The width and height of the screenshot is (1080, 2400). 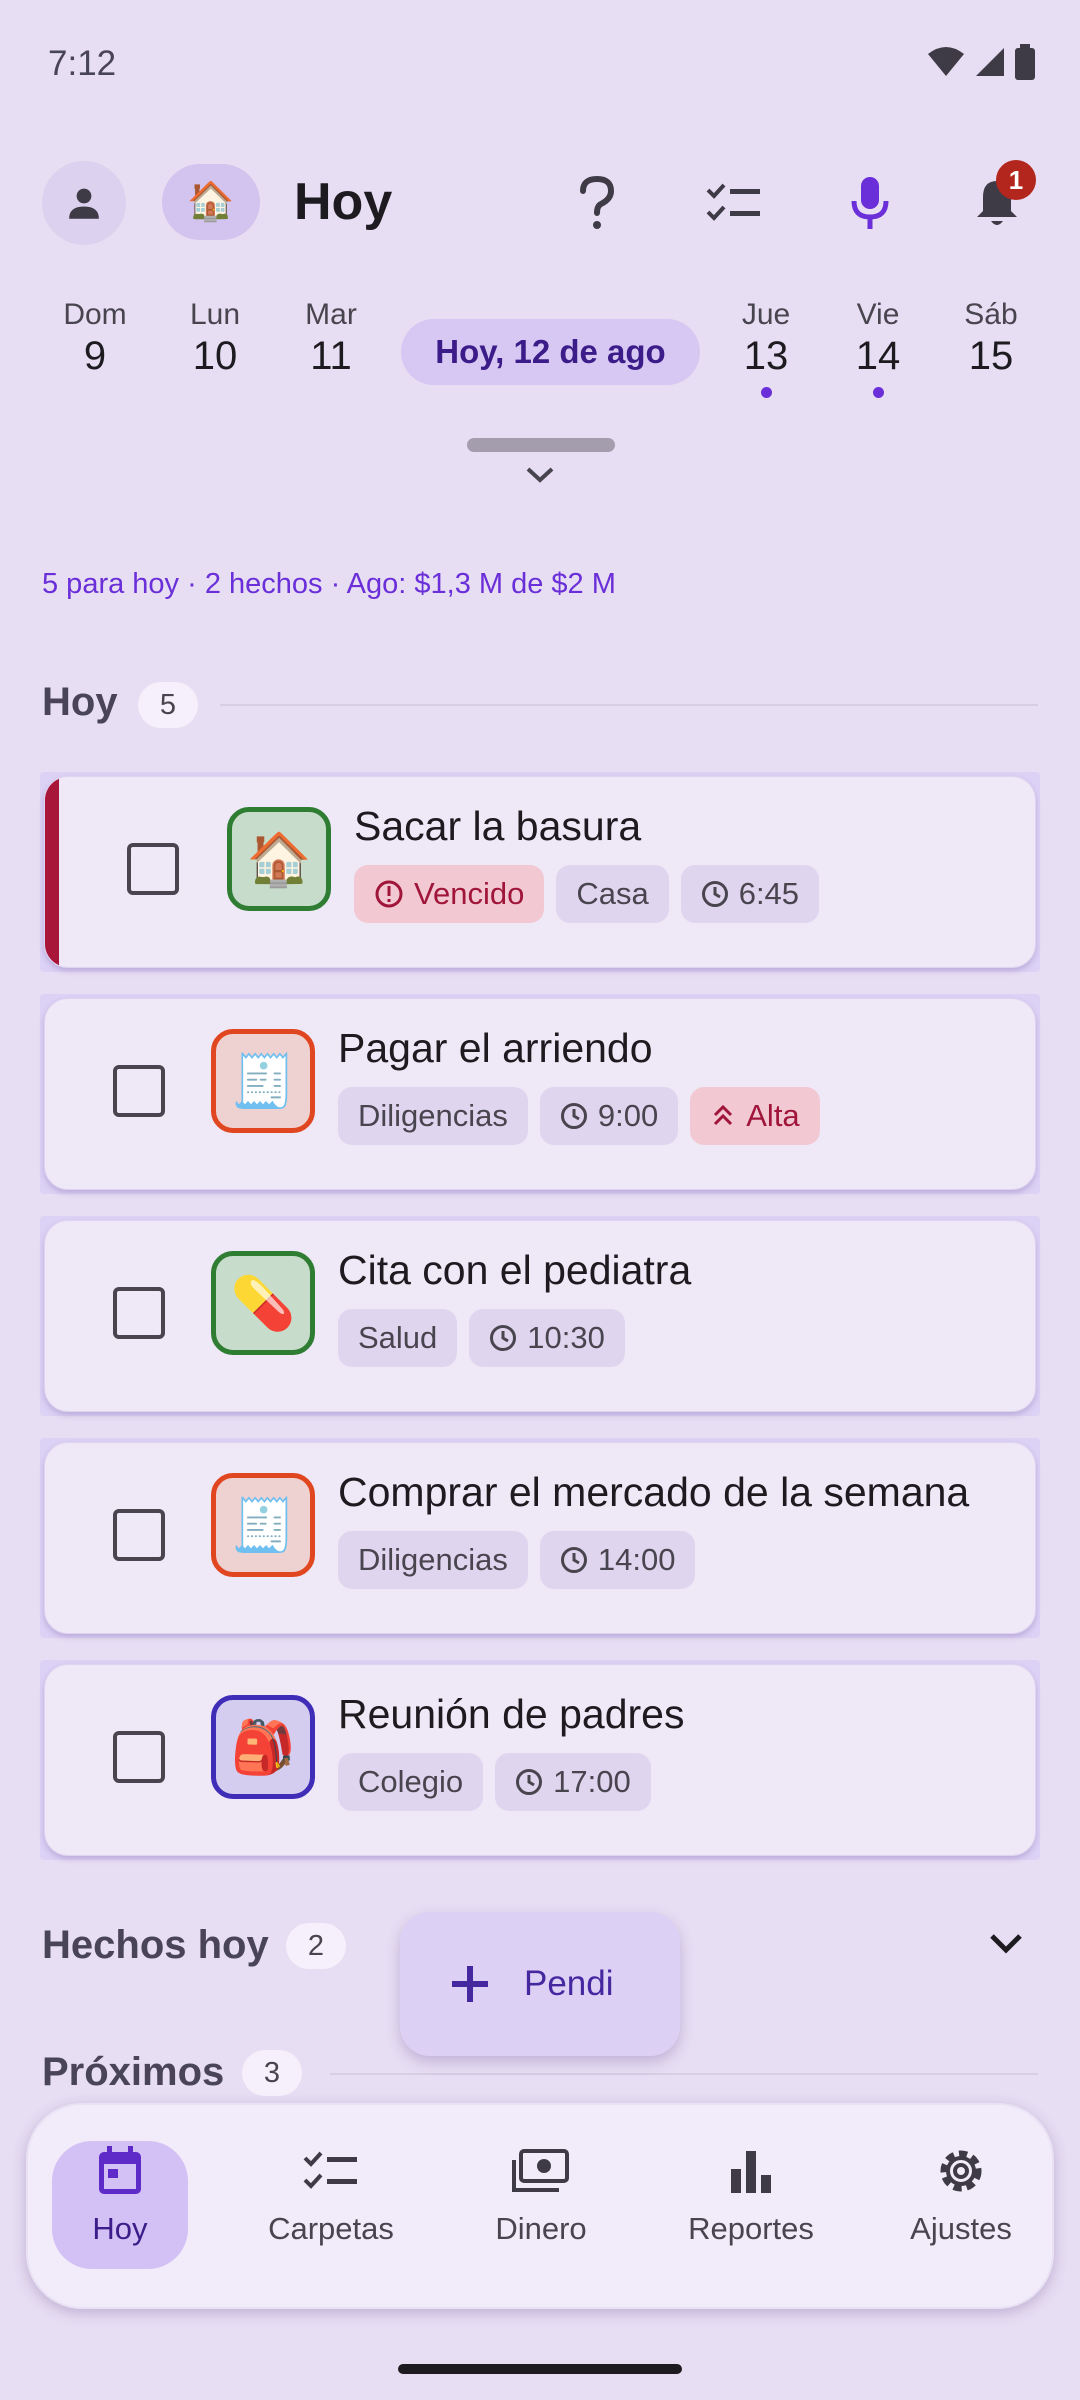 I want to click on bottom-navigation: Hoy Carpetas Dinero Reportes Ajustes, so click(x=540, y=2206).